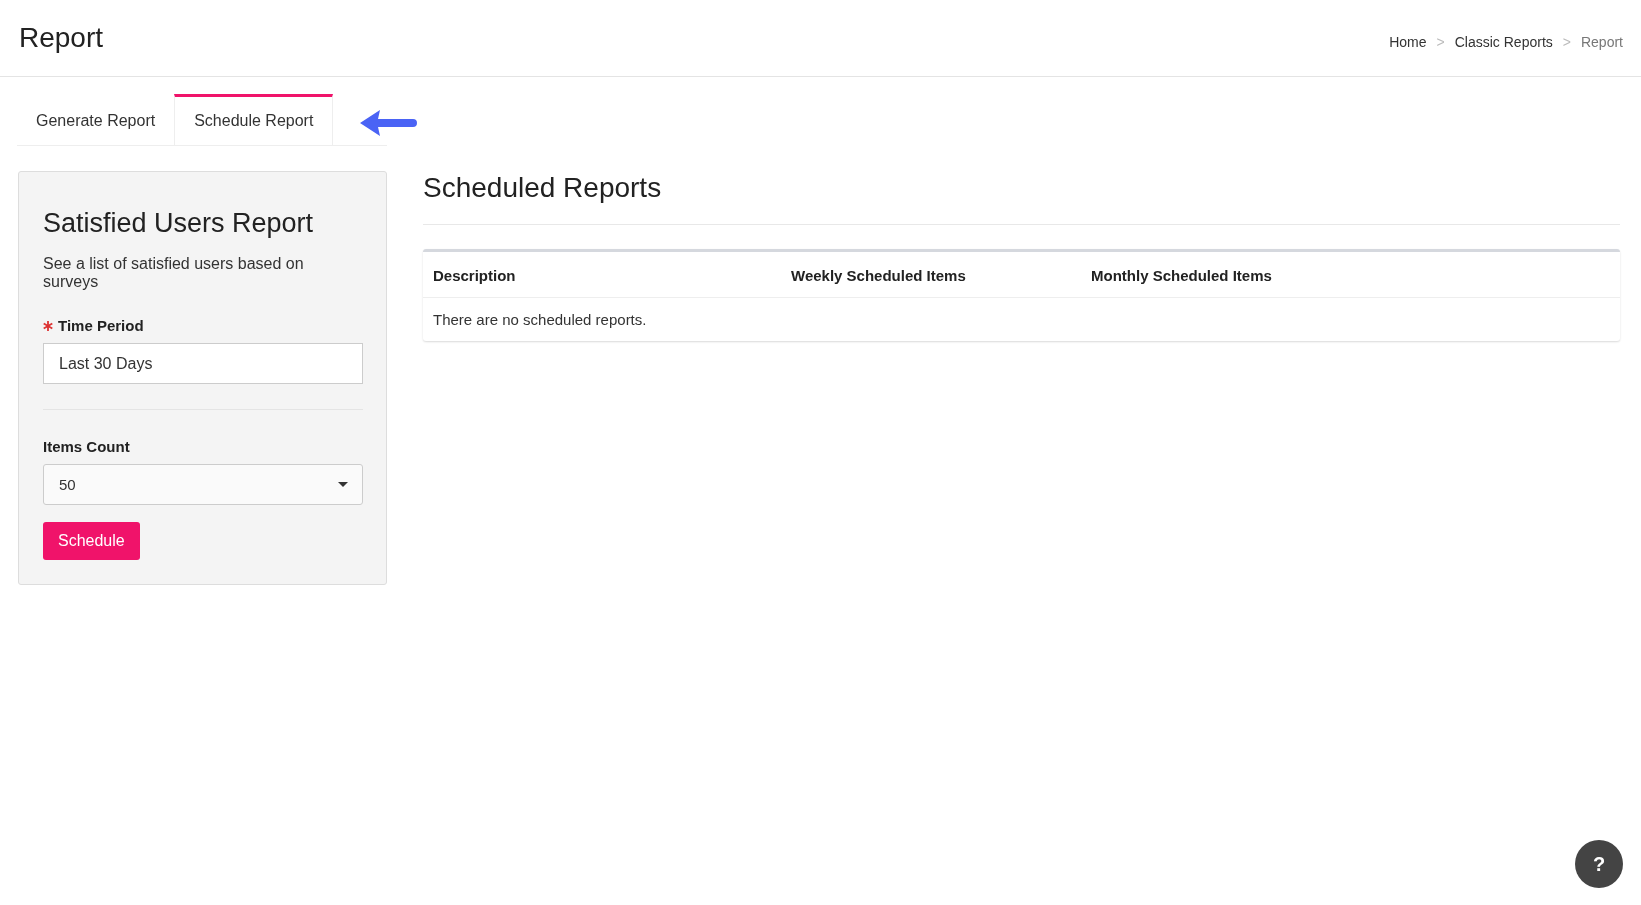  Describe the element at coordinates (543, 187) in the screenshot. I see `section-title: Scheduled Reports` at that location.